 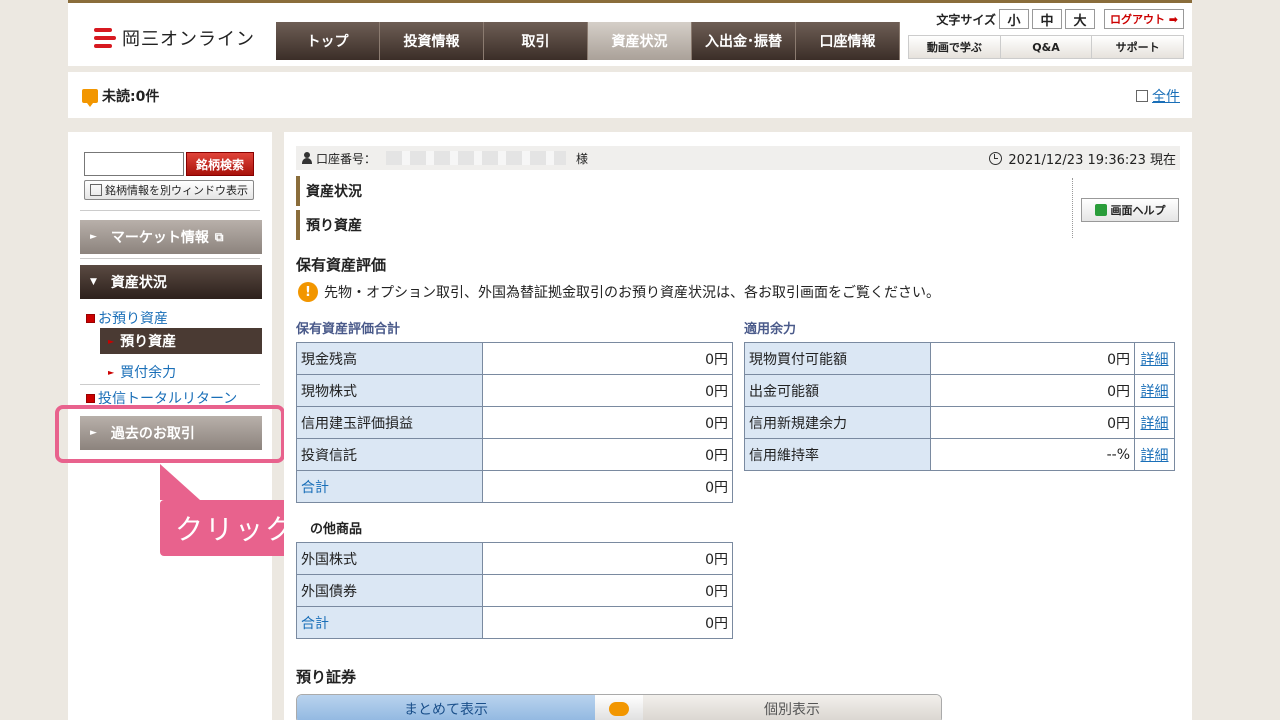 What do you see at coordinates (188, 39) in the screenshot?
I see `logo-text: 岡三オンライン` at bounding box center [188, 39].